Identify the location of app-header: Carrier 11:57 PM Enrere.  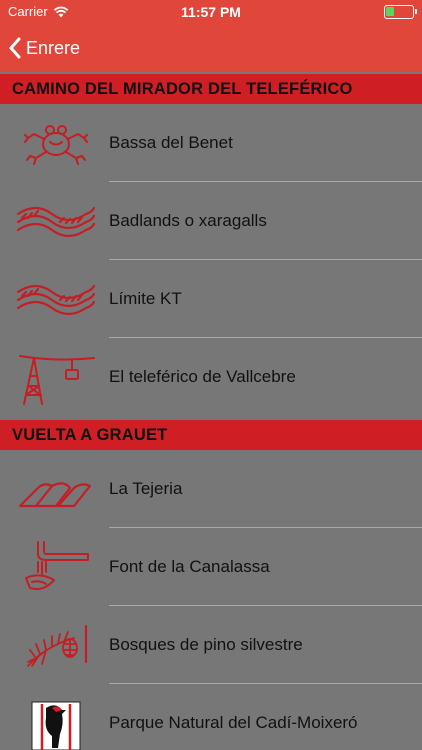
(211, 36).